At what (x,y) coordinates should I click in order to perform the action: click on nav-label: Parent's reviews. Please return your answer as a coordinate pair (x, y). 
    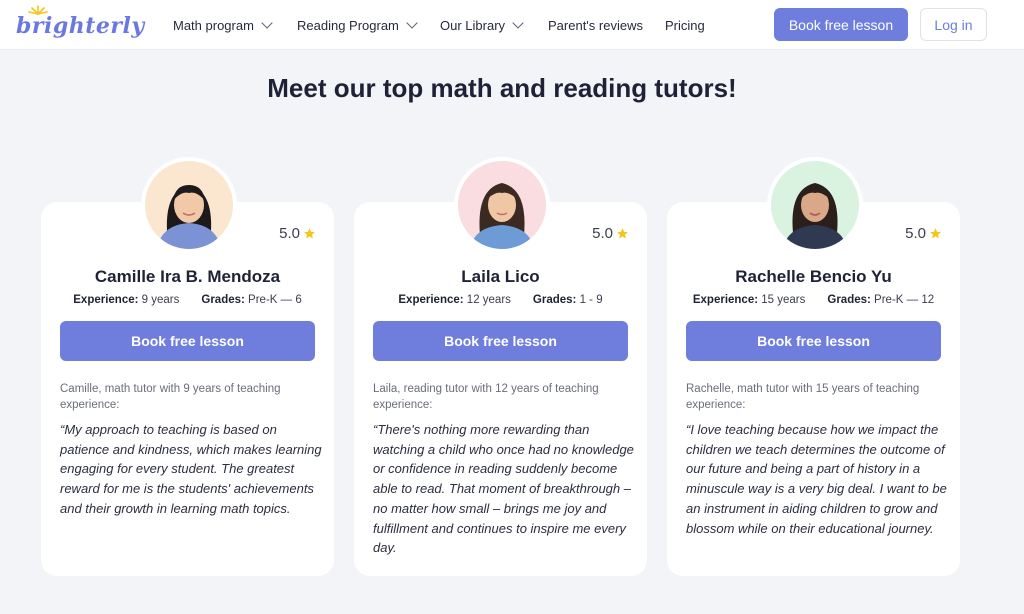
    Looking at the image, I should click on (595, 25).